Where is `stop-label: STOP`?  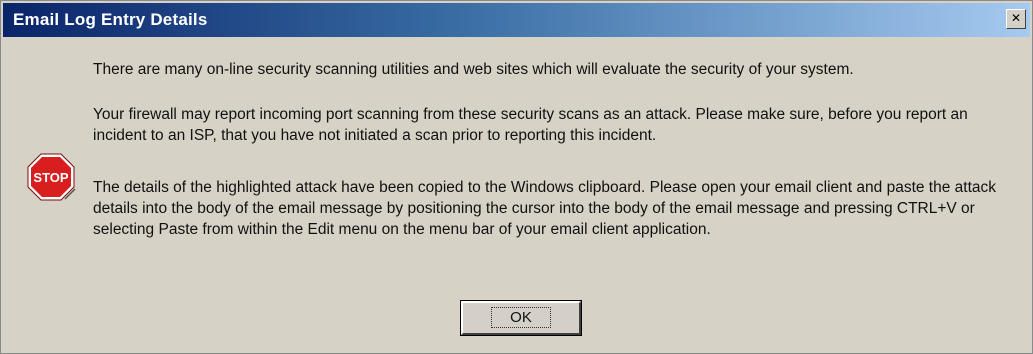 stop-label: STOP is located at coordinates (50, 177).